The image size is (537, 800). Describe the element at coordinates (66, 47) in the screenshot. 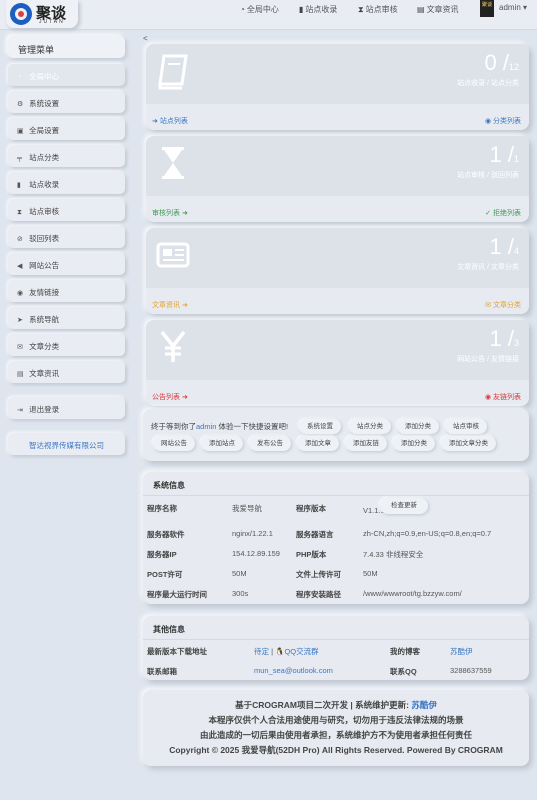

I see `sidebar-title: 管理菜单` at that location.